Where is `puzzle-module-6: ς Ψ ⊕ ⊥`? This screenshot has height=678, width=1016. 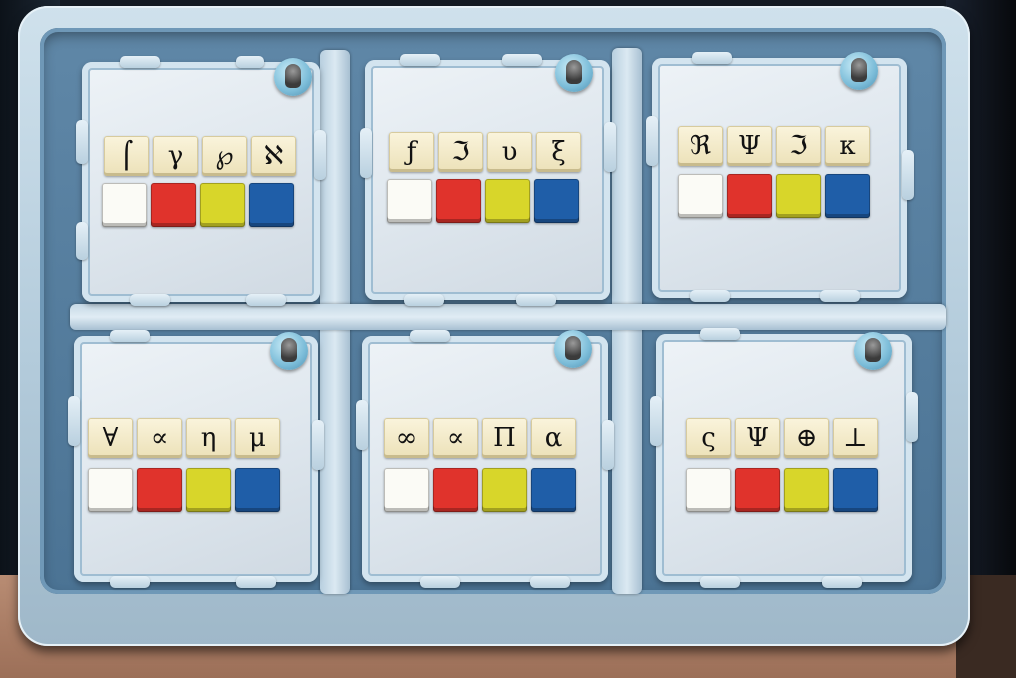
puzzle-module-6: ς Ψ ⊕ ⊥ is located at coordinates (784, 457).